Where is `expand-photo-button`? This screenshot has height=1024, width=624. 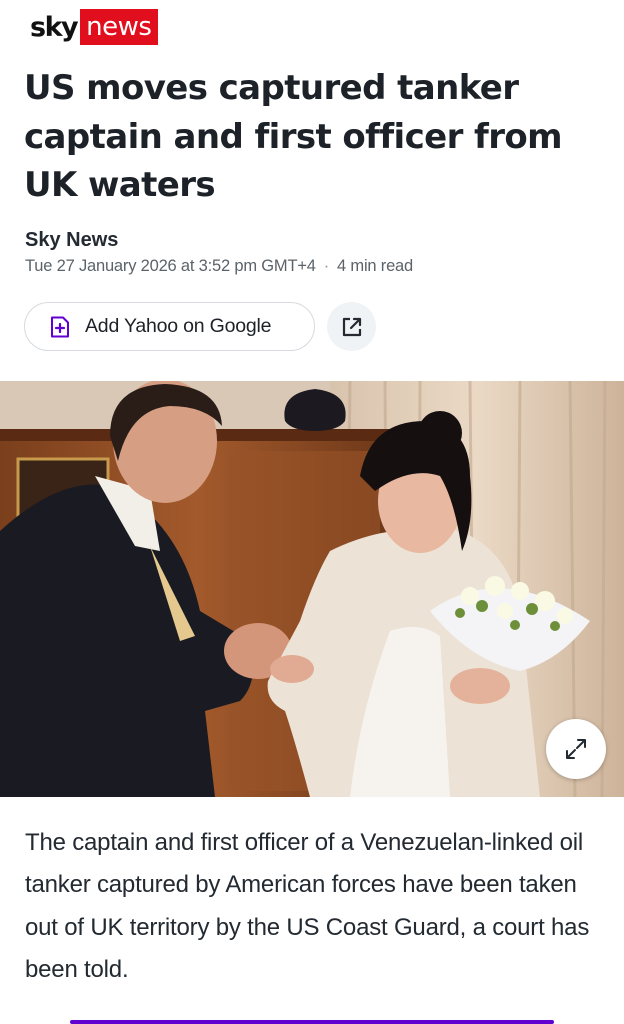
expand-photo-button is located at coordinates (576, 749).